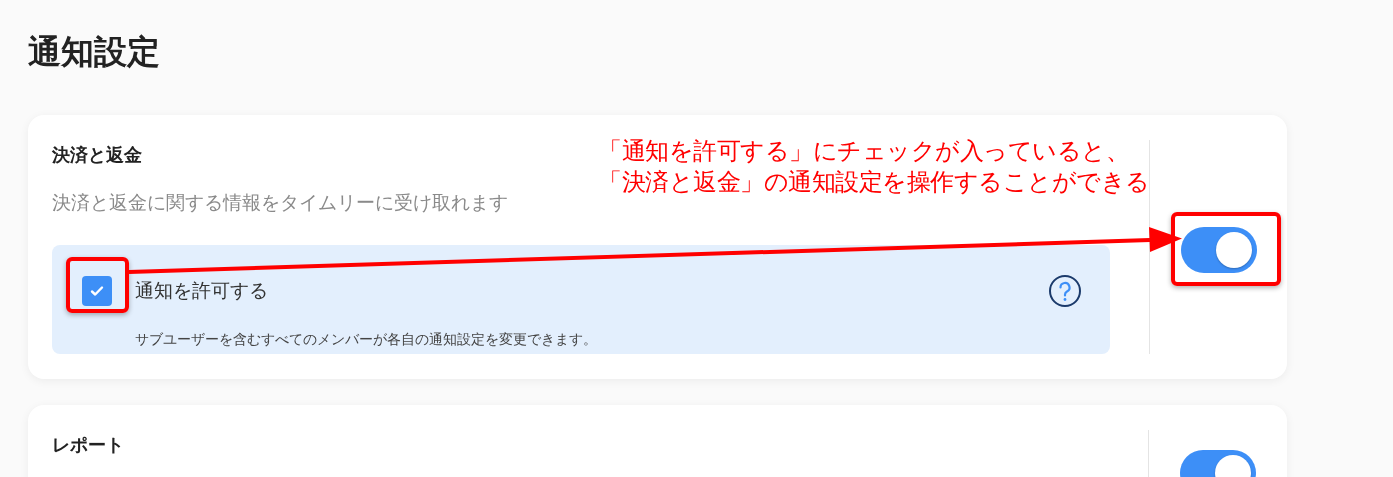 Image resolution: width=1393 pixels, height=477 pixels. What do you see at coordinates (94, 52) in the screenshot?
I see `page-title: 通知設定` at bounding box center [94, 52].